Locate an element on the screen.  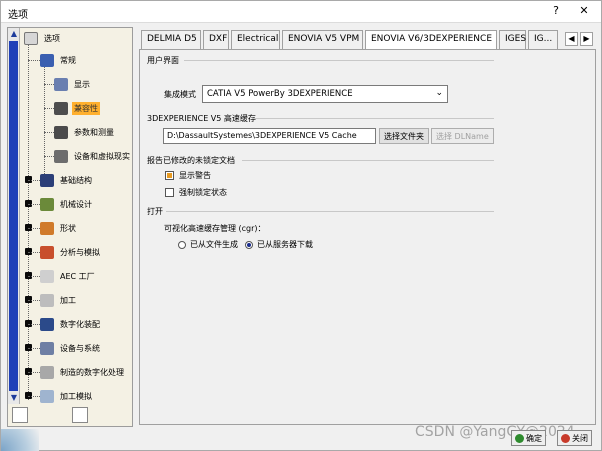
scroll-up-icon: ▲ is located at coordinates (14, 34).